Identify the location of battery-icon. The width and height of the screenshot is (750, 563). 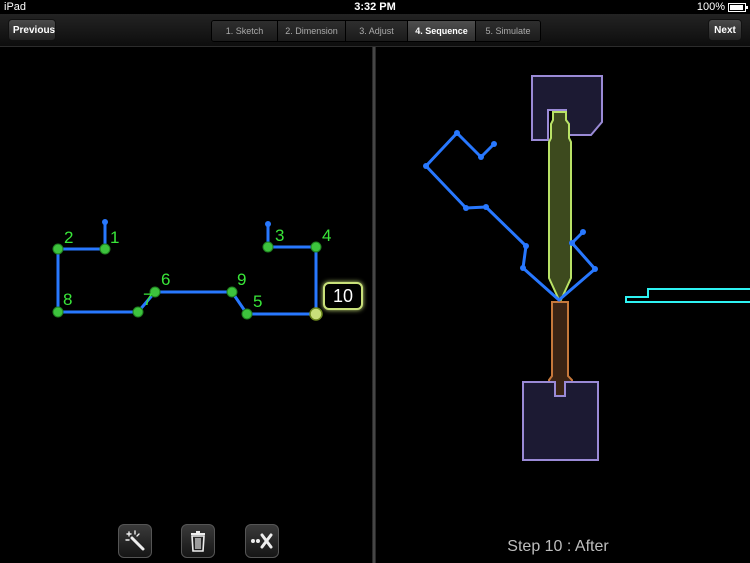
(738, 7).